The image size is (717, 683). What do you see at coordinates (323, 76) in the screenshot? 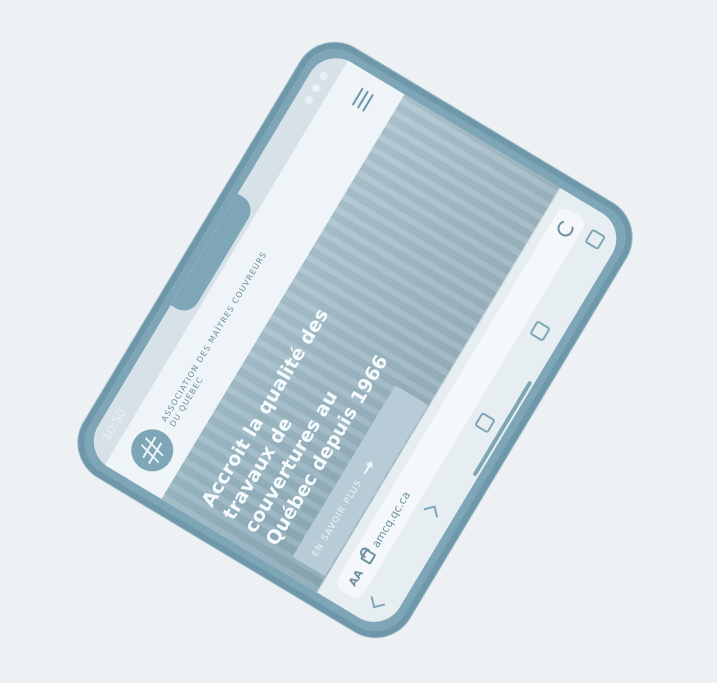
I see `battery-icon` at bounding box center [323, 76].